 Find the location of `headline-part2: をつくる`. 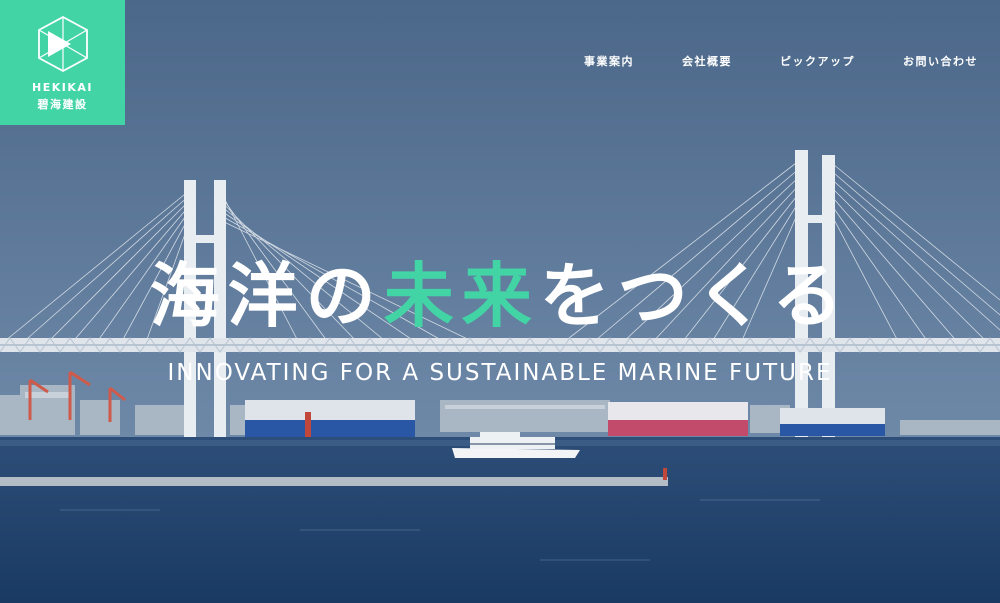

headline-part2: をつくる is located at coordinates (695, 296).